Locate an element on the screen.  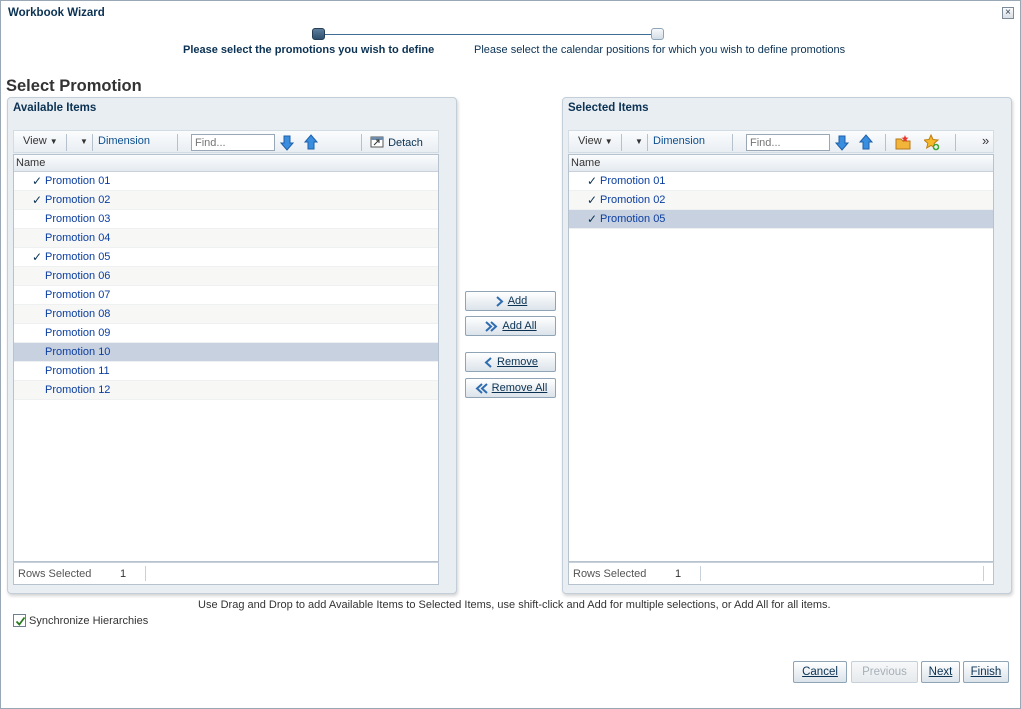
chevron-right-icon is located at coordinates (500, 301).